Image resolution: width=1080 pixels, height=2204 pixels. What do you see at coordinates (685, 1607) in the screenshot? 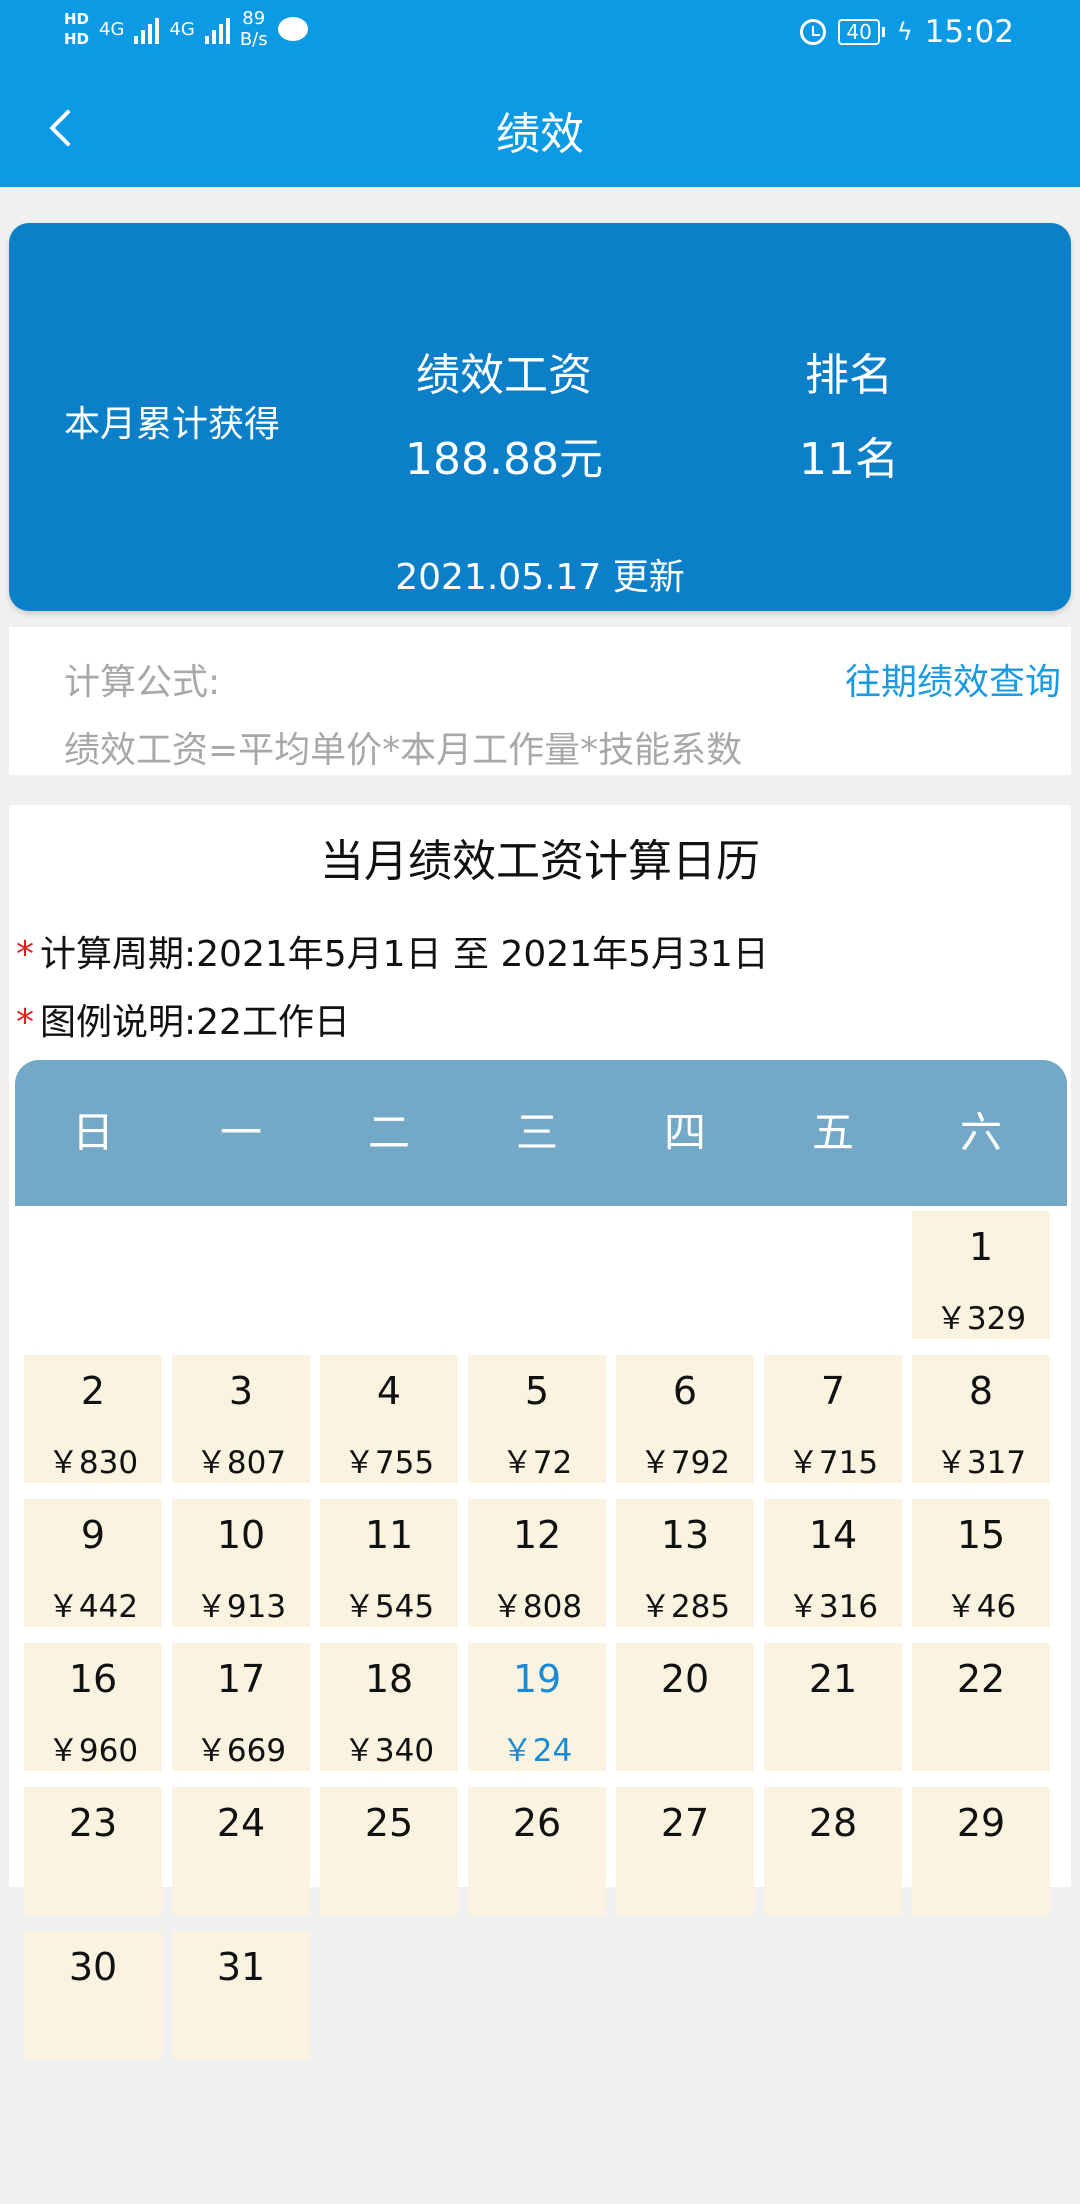
I see `day-amount: ￥285` at bounding box center [685, 1607].